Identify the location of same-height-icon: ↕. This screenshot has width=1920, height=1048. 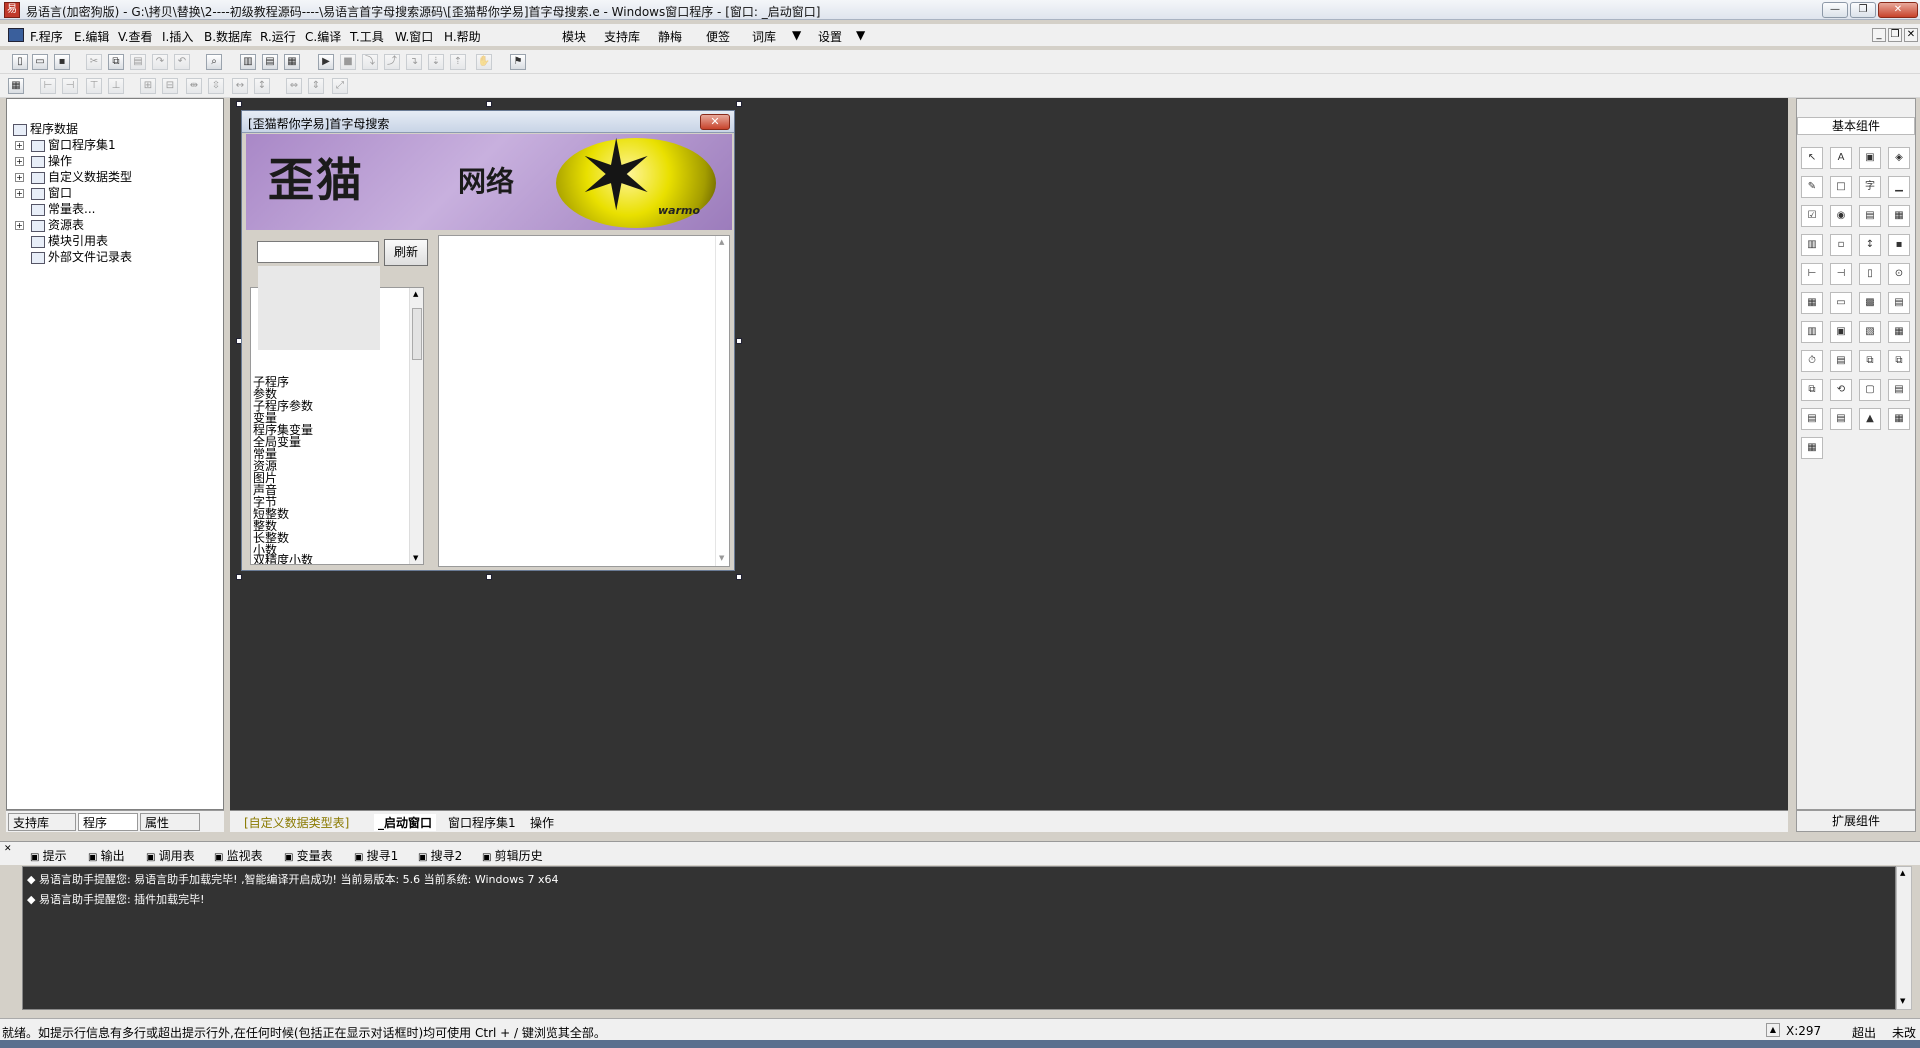
(262, 86).